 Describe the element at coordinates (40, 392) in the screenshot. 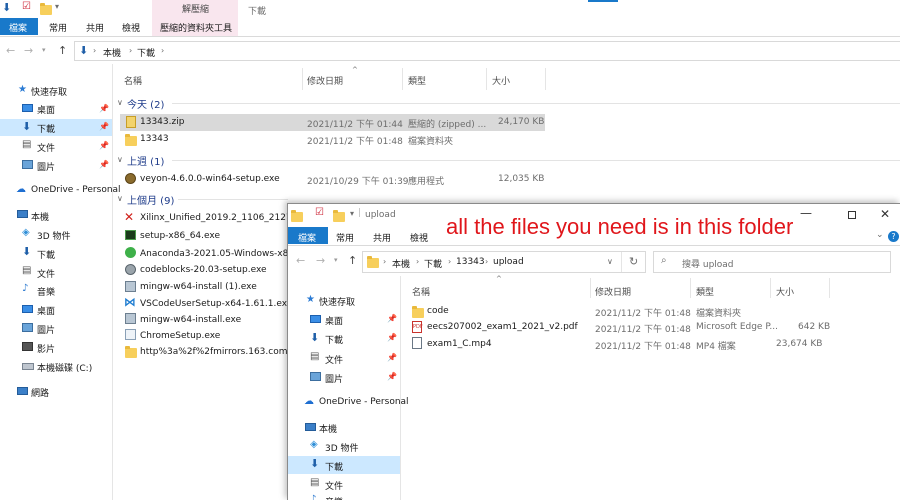

I see `nav-network: 網路` at that location.